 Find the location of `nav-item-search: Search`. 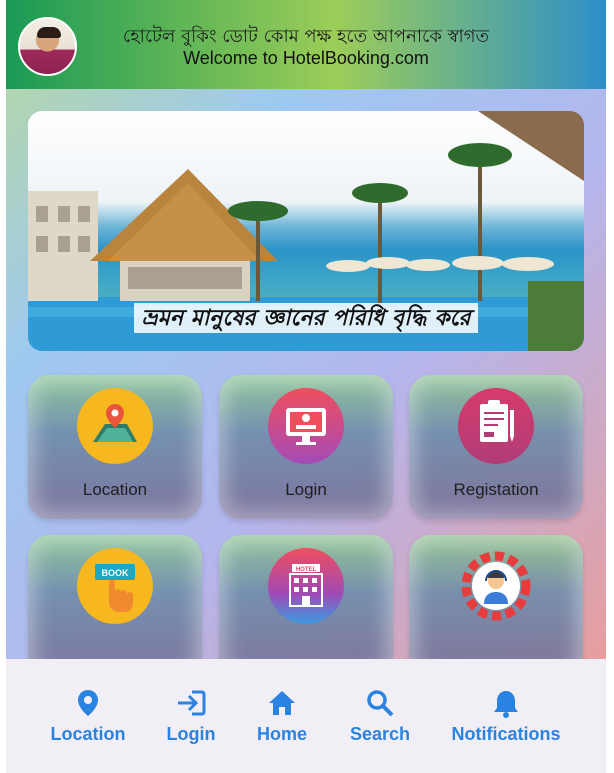

nav-item-search: Search is located at coordinates (380, 716).